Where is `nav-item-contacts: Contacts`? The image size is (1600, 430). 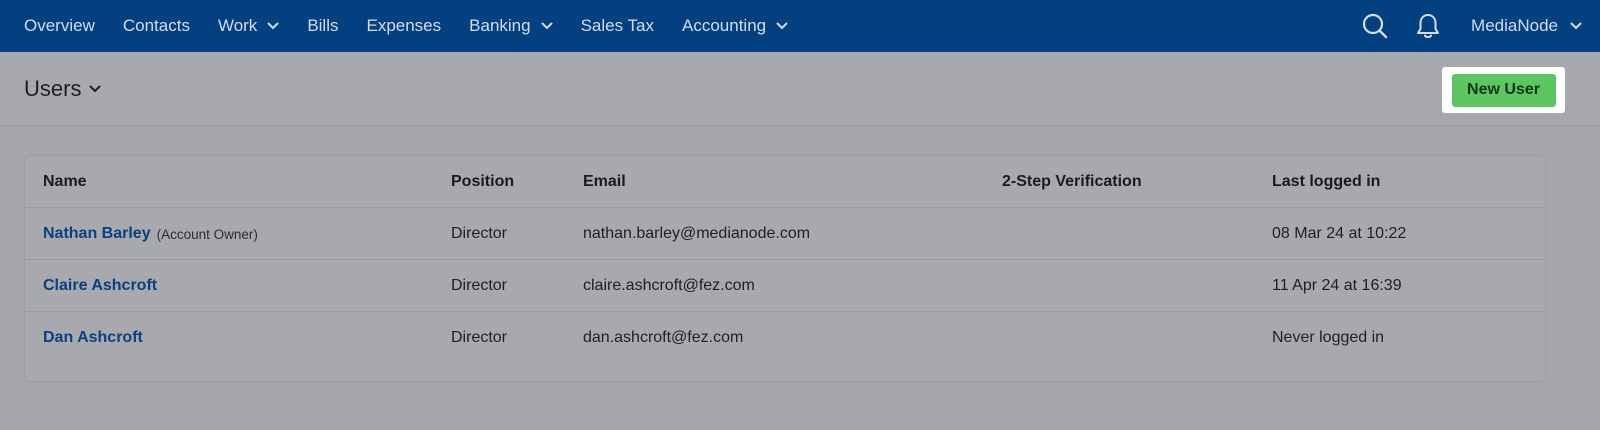
nav-item-contacts: Contacts is located at coordinates (156, 26).